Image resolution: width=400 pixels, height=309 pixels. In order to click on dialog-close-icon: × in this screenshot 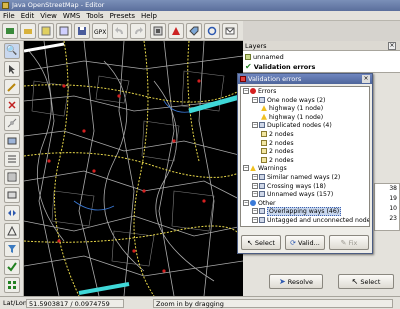, I will do `click(366, 79)`.